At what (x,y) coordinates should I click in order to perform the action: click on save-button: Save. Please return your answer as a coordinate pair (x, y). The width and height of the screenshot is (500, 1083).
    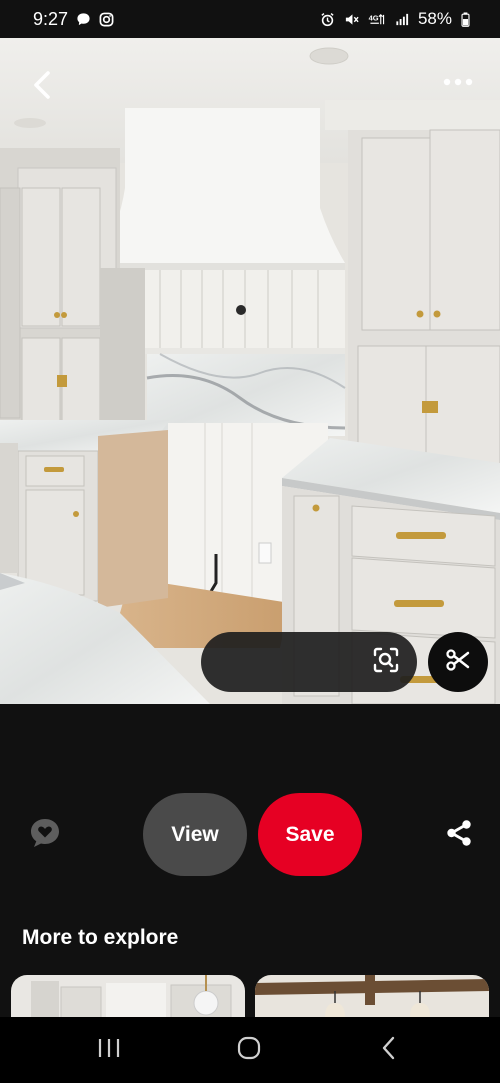
    Looking at the image, I should click on (310, 834).